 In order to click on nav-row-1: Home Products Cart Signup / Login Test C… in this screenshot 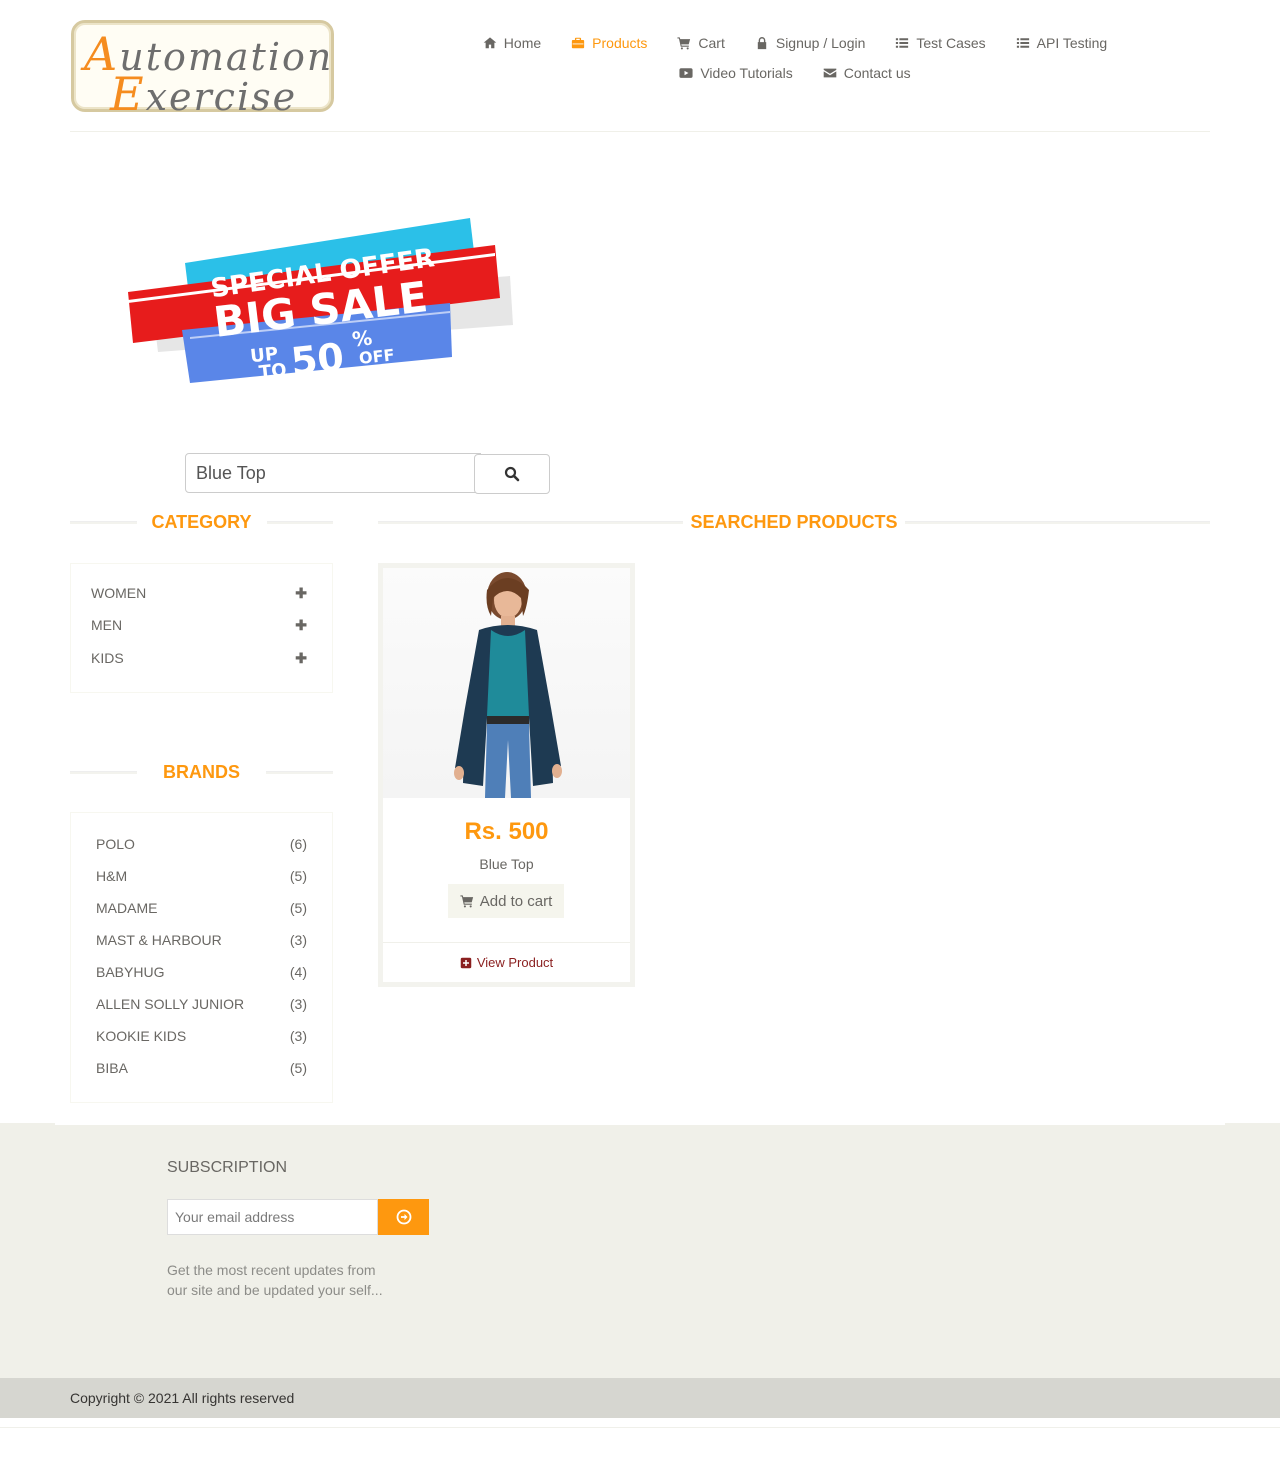, I will do `click(795, 43)`.